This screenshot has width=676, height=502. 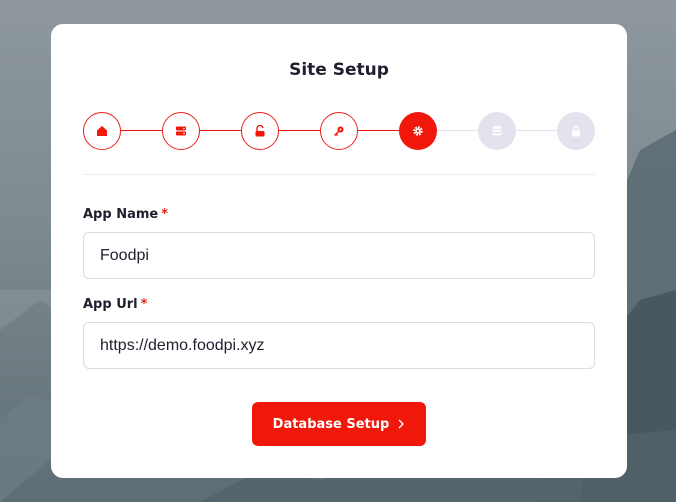 I want to click on app-name-input, so click(x=339, y=255).